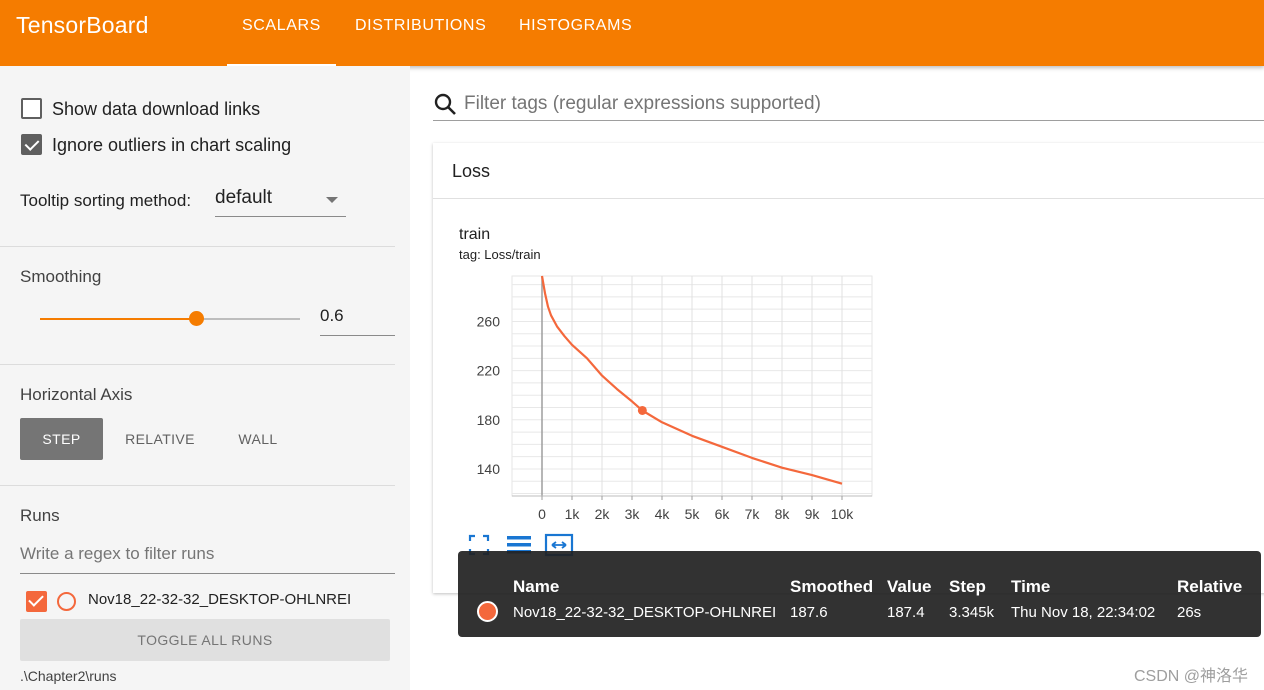  I want to click on smoothing-title: Smoothing, so click(61, 276).